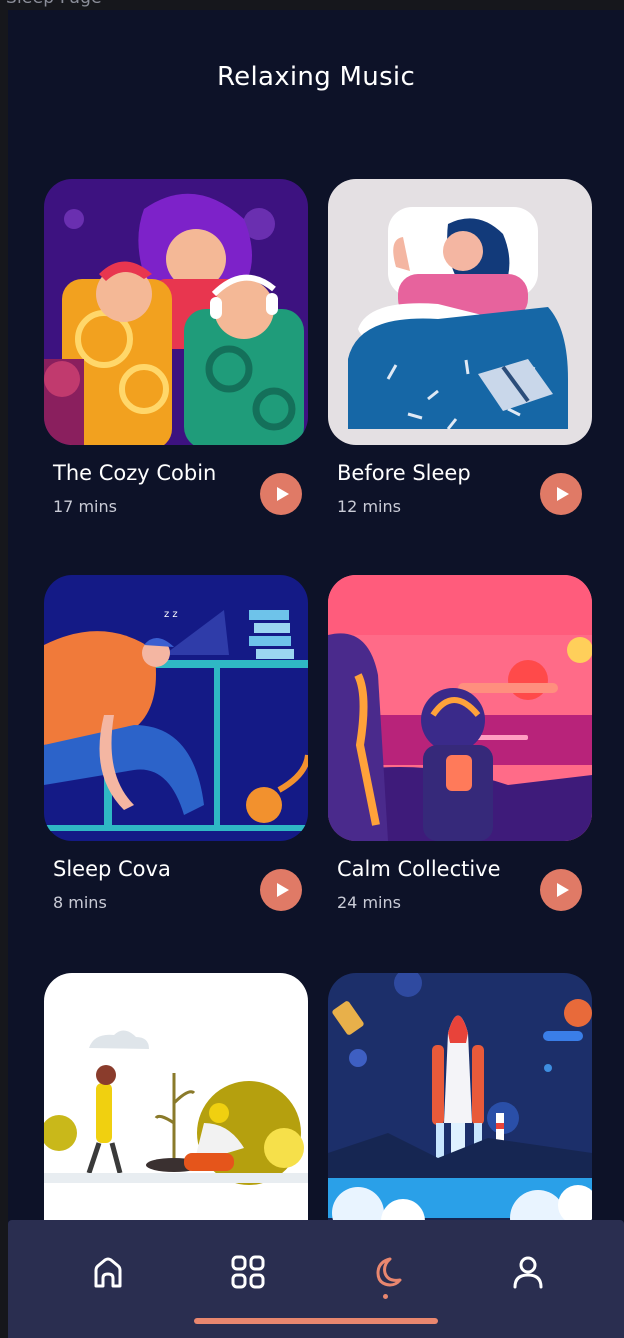  Describe the element at coordinates (369, 506) in the screenshot. I see `track-duration: 12 mins` at that location.